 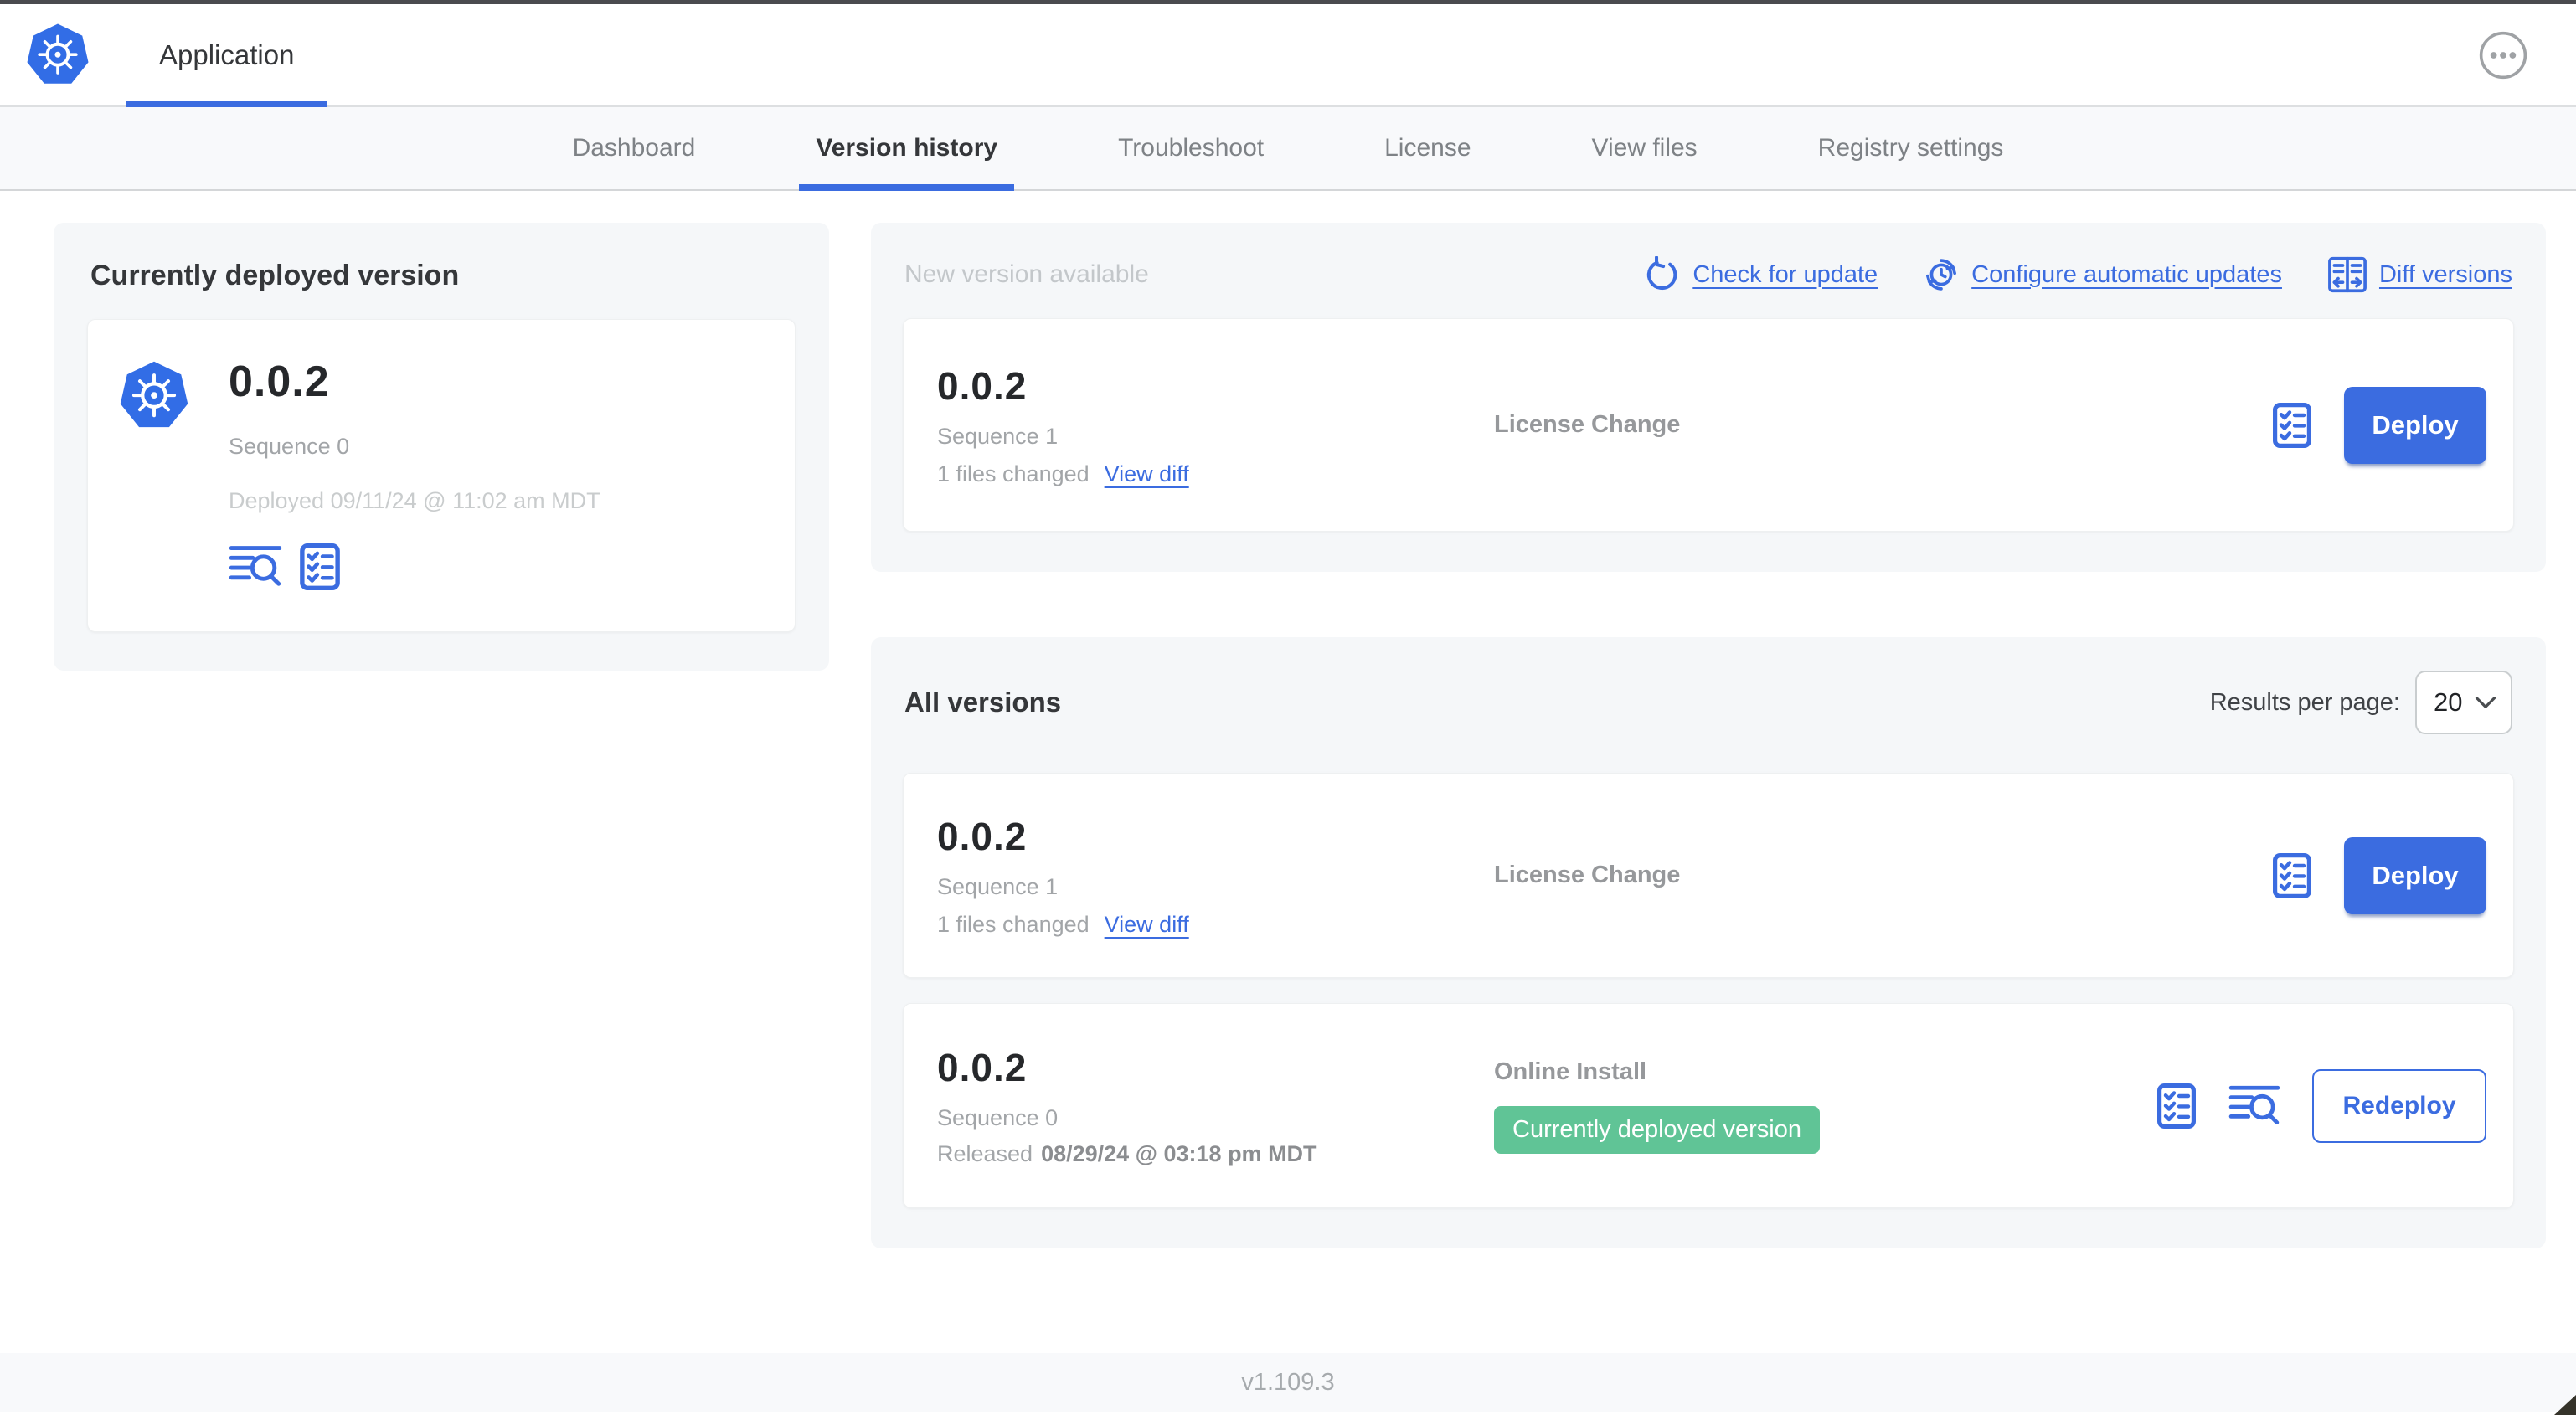 What do you see at coordinates (1191, 148) in the screenshot?
I see `tab-troubleshoot: Troubleshoot` at bounding box center [1191, 148].